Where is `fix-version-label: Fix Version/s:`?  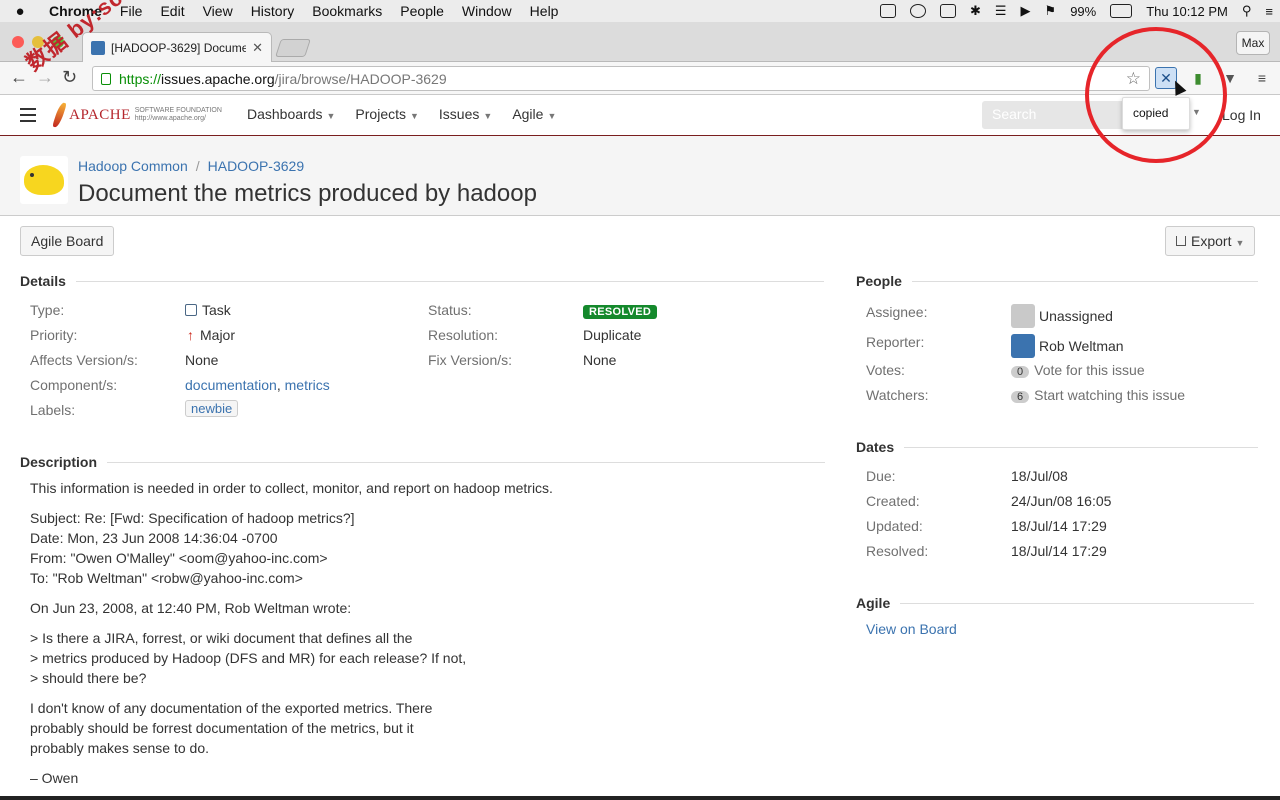
fix-version-label: Fix Version/s: is located at coordinates (470, 360).